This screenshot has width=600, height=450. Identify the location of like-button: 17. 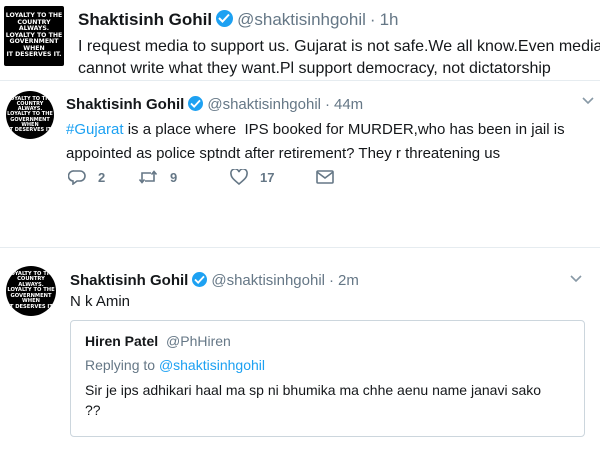
(273, 177).